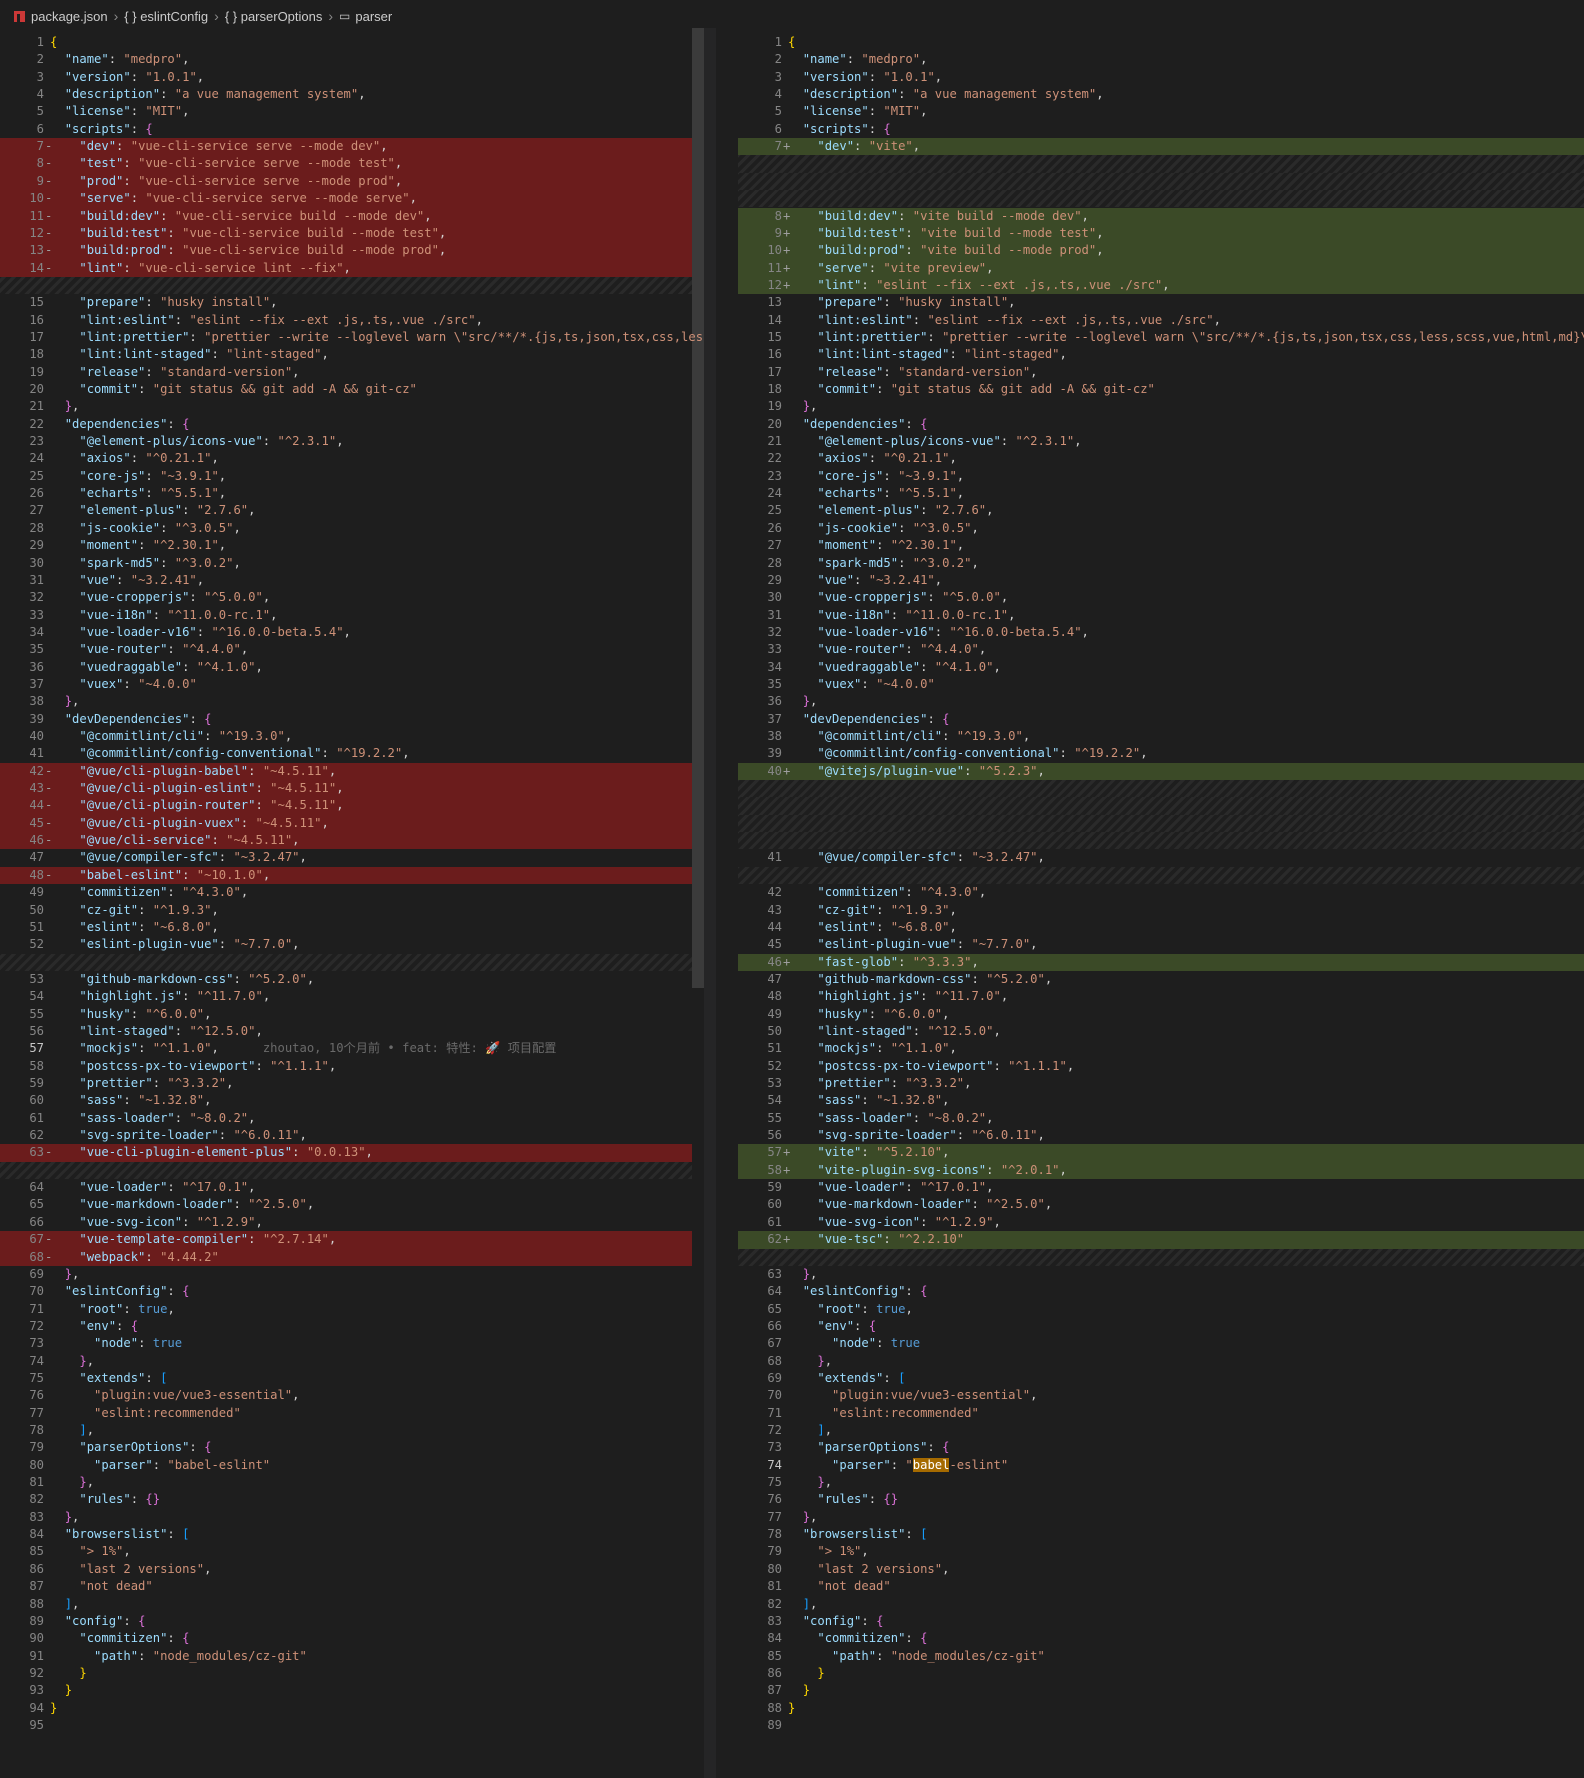 This screenshot has height=1778, width=1584. What do you see at coordinates (346, 1395) in the screenshot?
I see `code-line: 76 "plugin:vue/vue3-essential",` at bounding box center [346, 1395].